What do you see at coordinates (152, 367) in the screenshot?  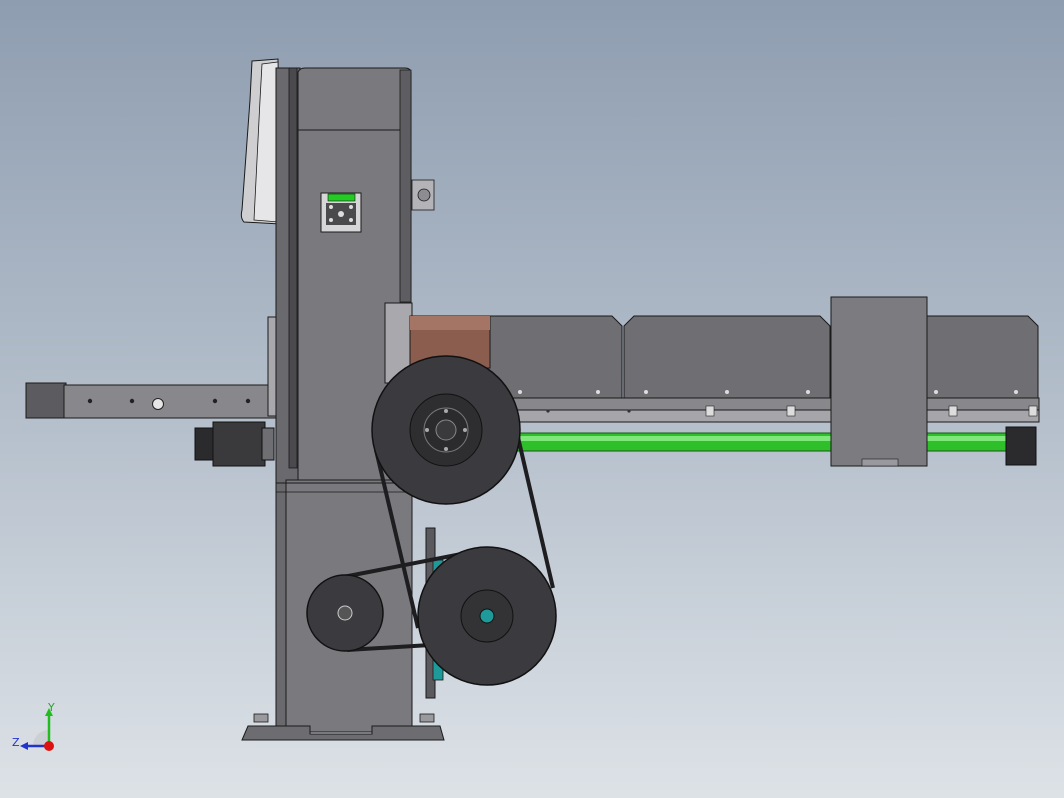 I see `left-arm` at bounding box center [152, 367].